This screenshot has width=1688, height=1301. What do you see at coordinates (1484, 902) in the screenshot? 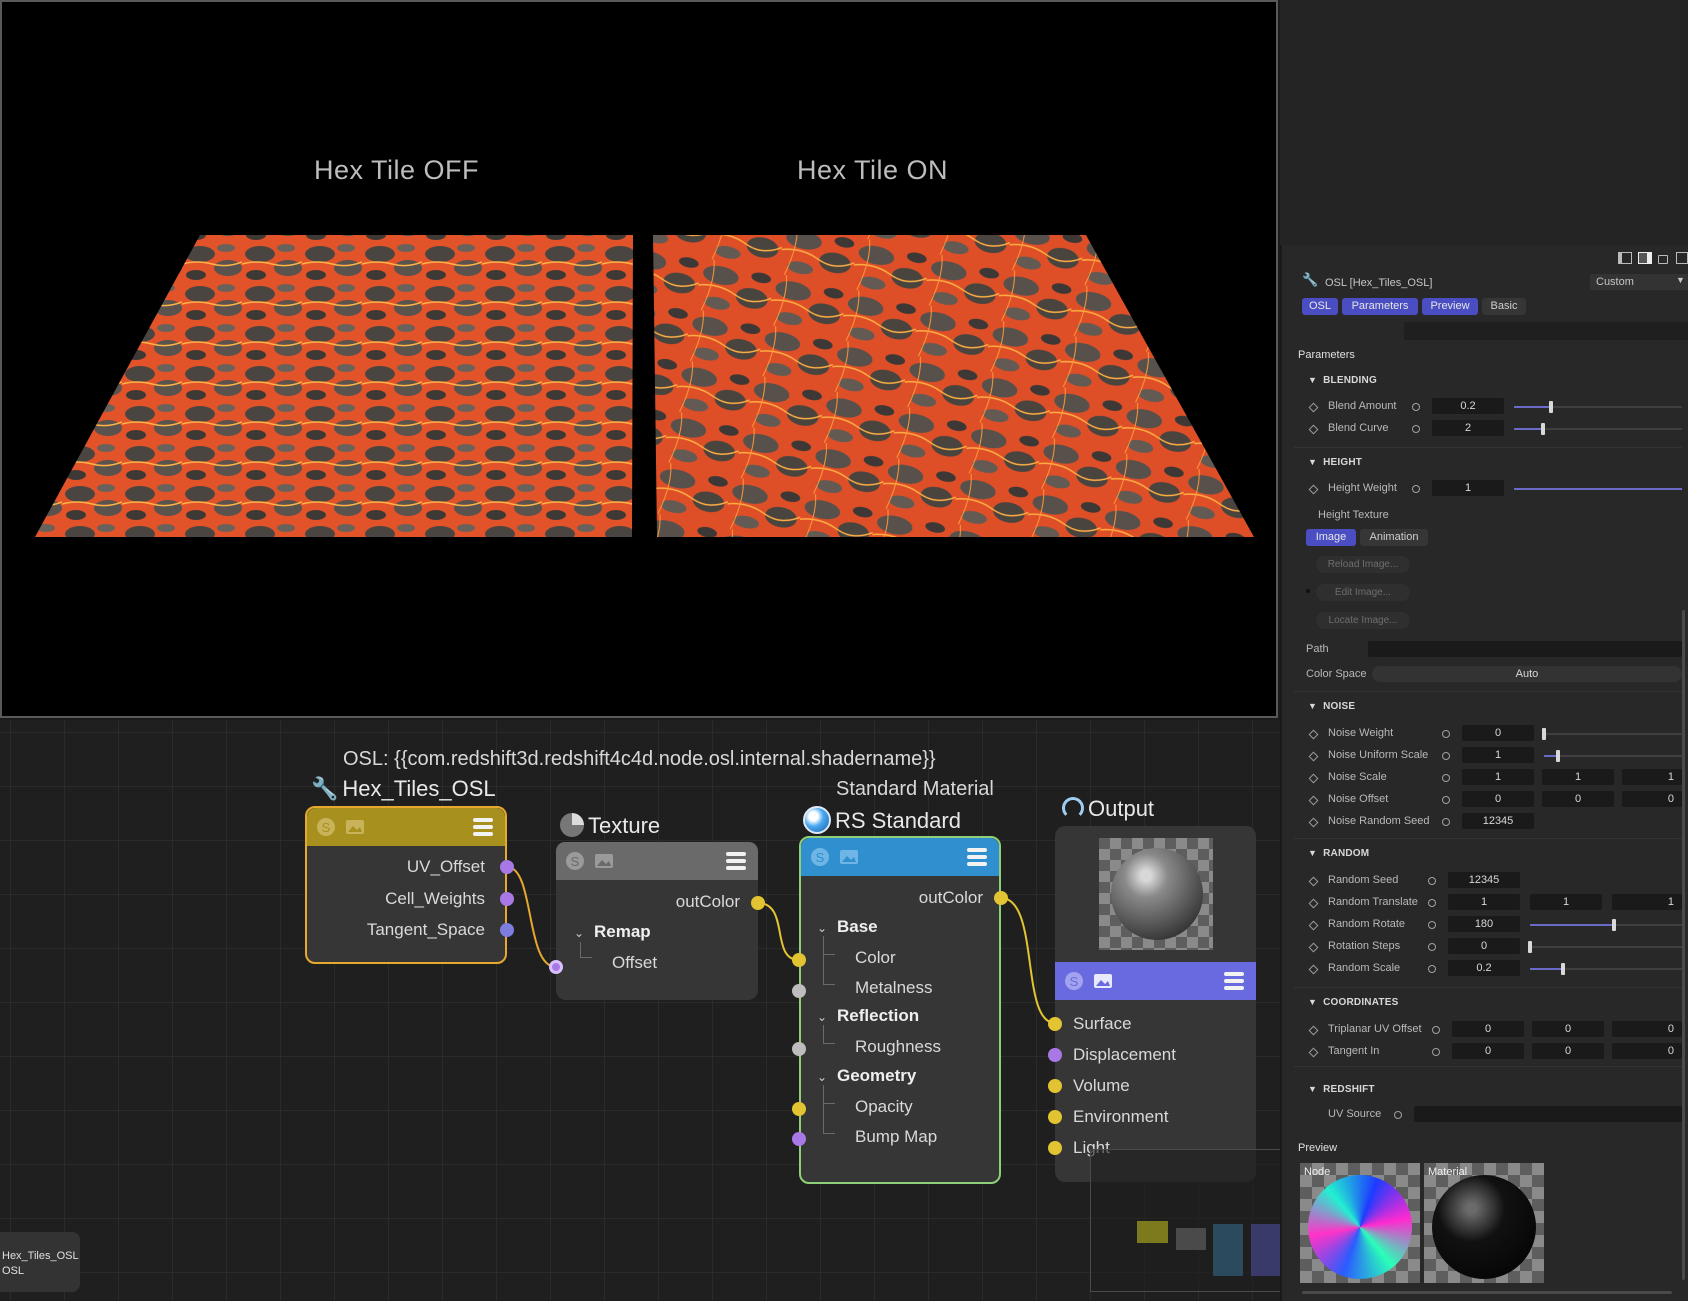
I see `random-translate-x-field: 1` at bounding box center [1484, 902].